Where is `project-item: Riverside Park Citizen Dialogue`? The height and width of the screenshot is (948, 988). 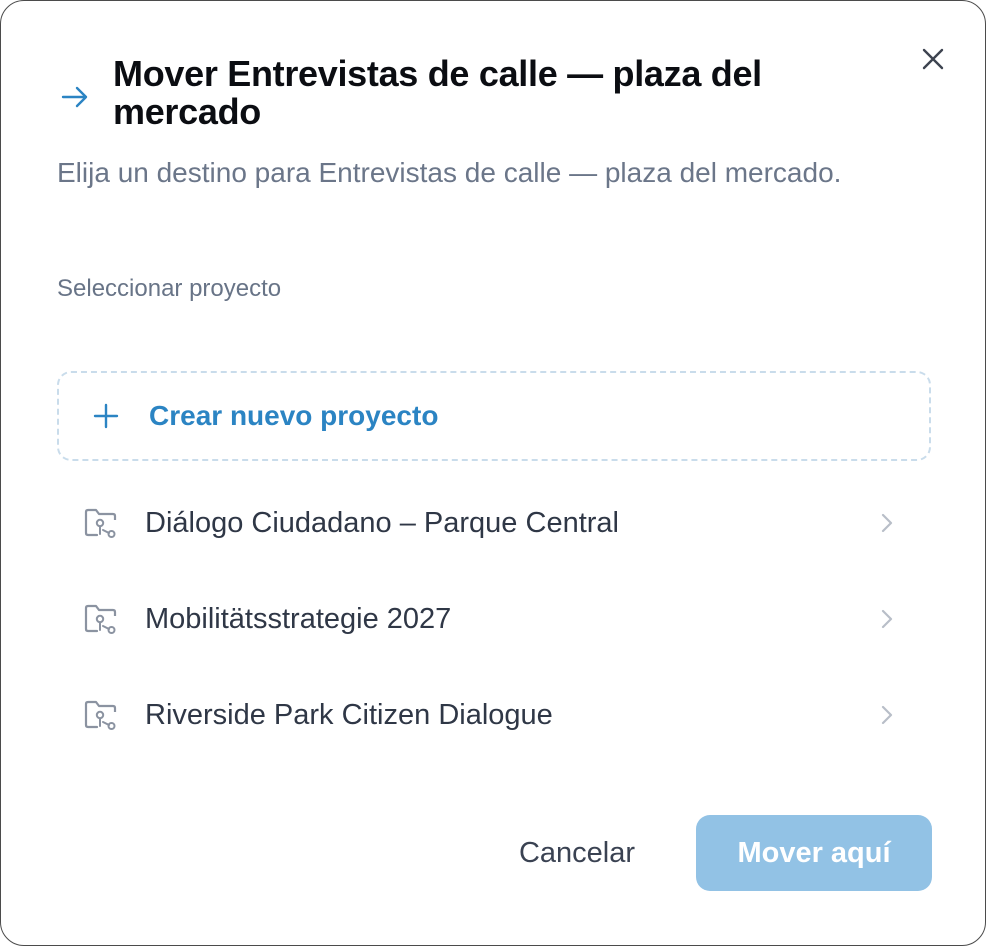
project-item: Riverside Park Citizen Dialogue is located at coordinates (494, 715).